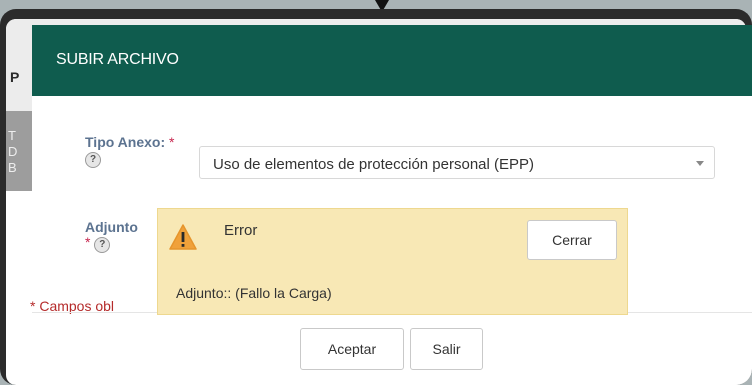 This screenshot has height=385, width=752. What do you see at coordinates (12, 167) in the screenshot?
I see `background-row-text: B` at bounding box center [12, 167].